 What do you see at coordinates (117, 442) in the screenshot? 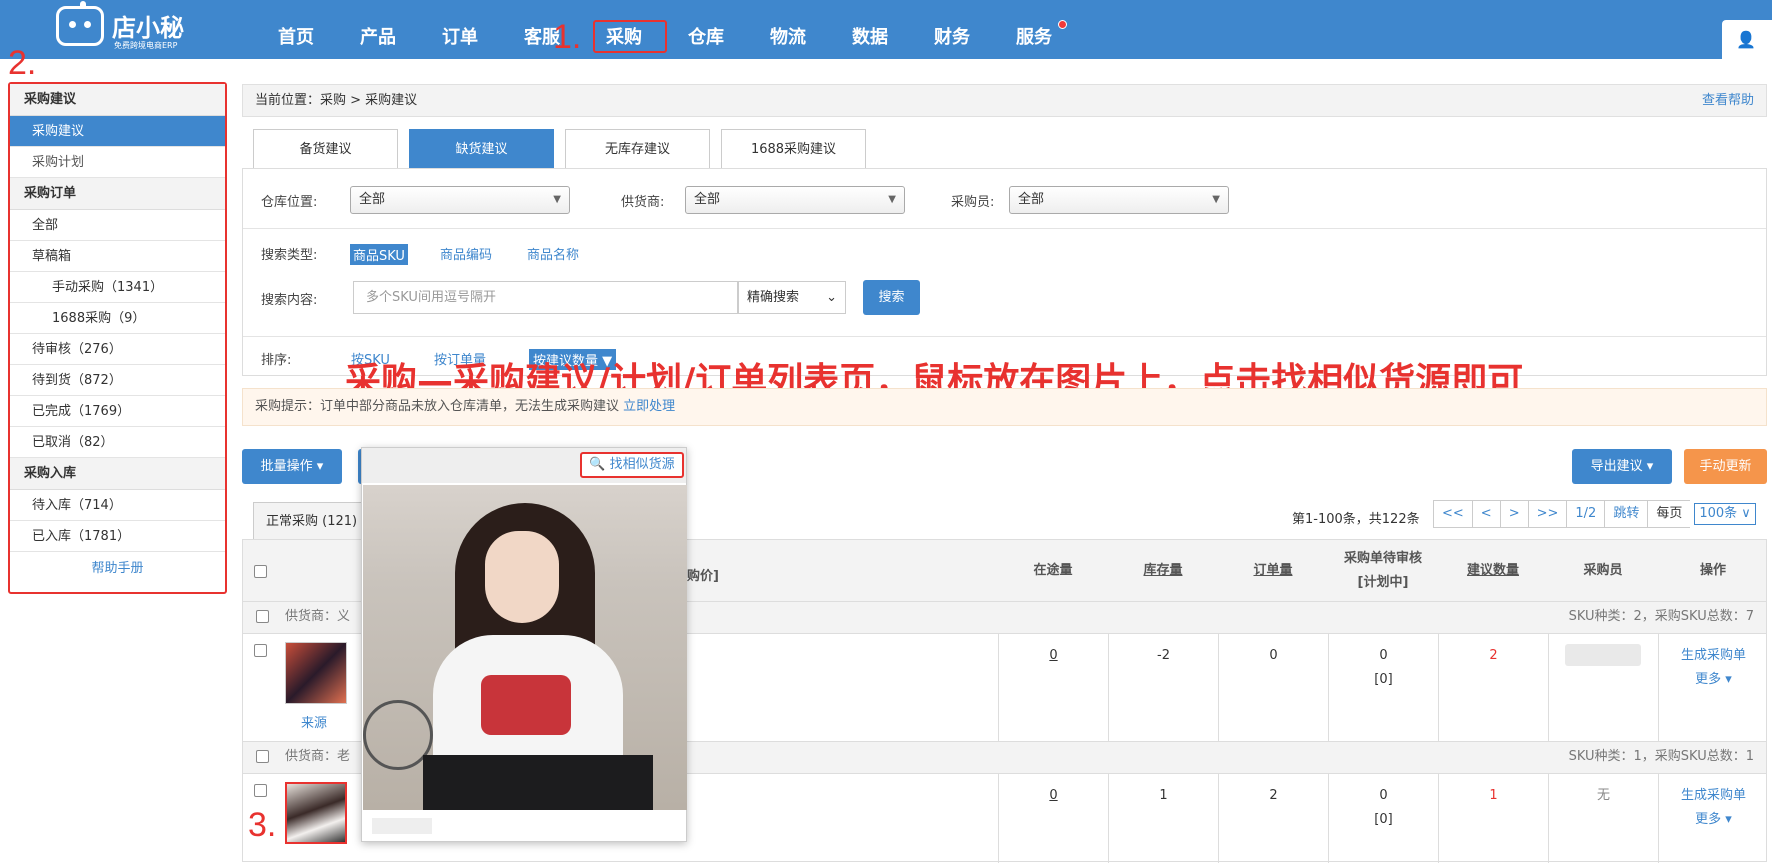
I see `sidebar-item-cancel: 已取消（82）` at bounding box center [117, 442].